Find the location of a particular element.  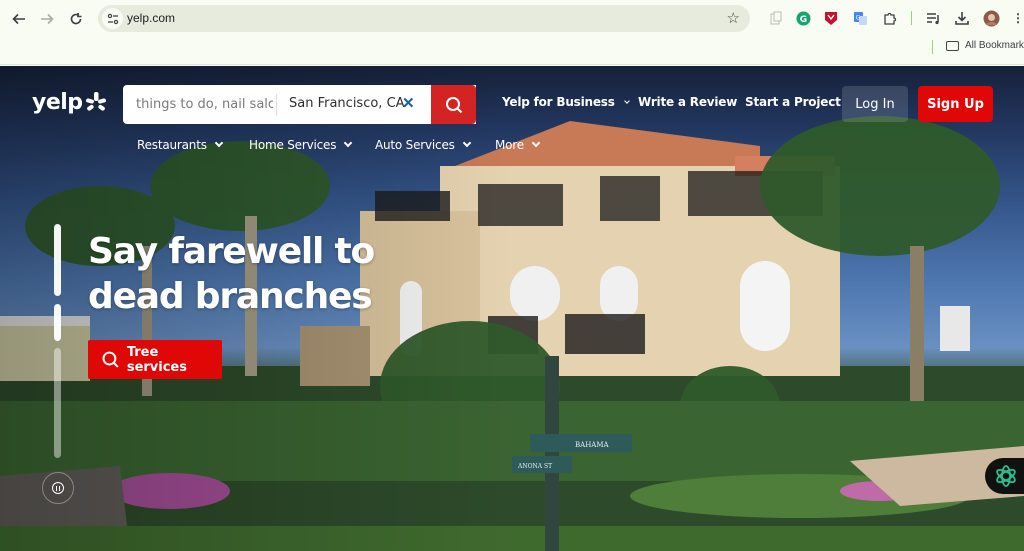

search-button is located at coordinates (453, 104).